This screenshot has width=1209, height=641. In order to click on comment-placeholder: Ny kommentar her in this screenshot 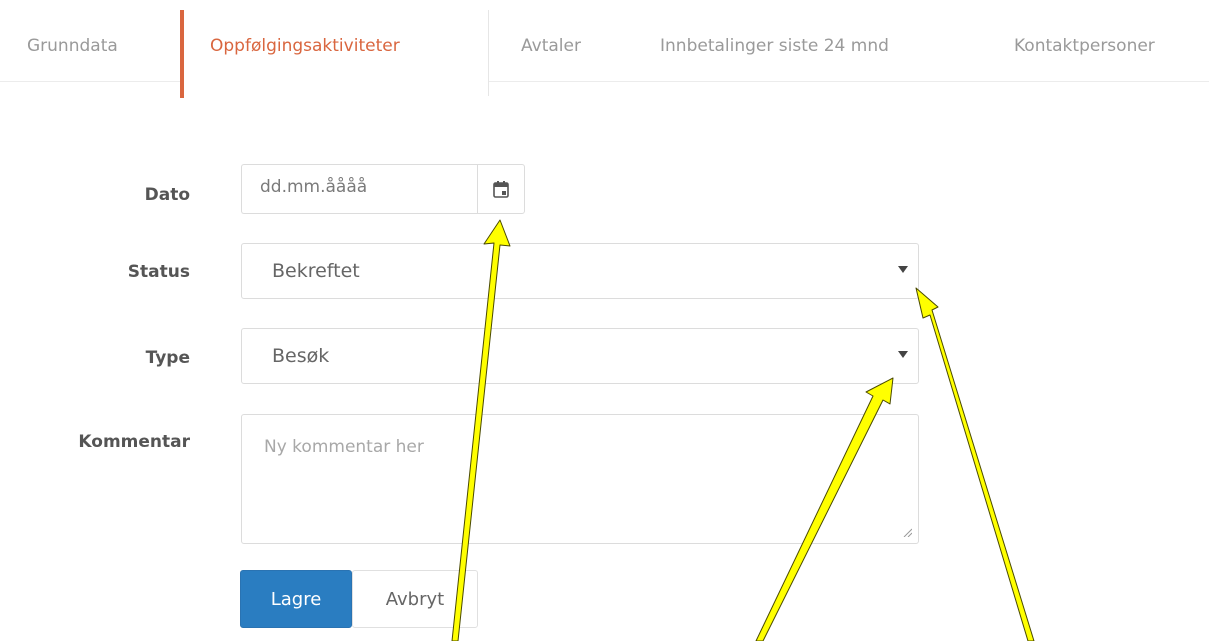, I will do `click(344, 447)`.